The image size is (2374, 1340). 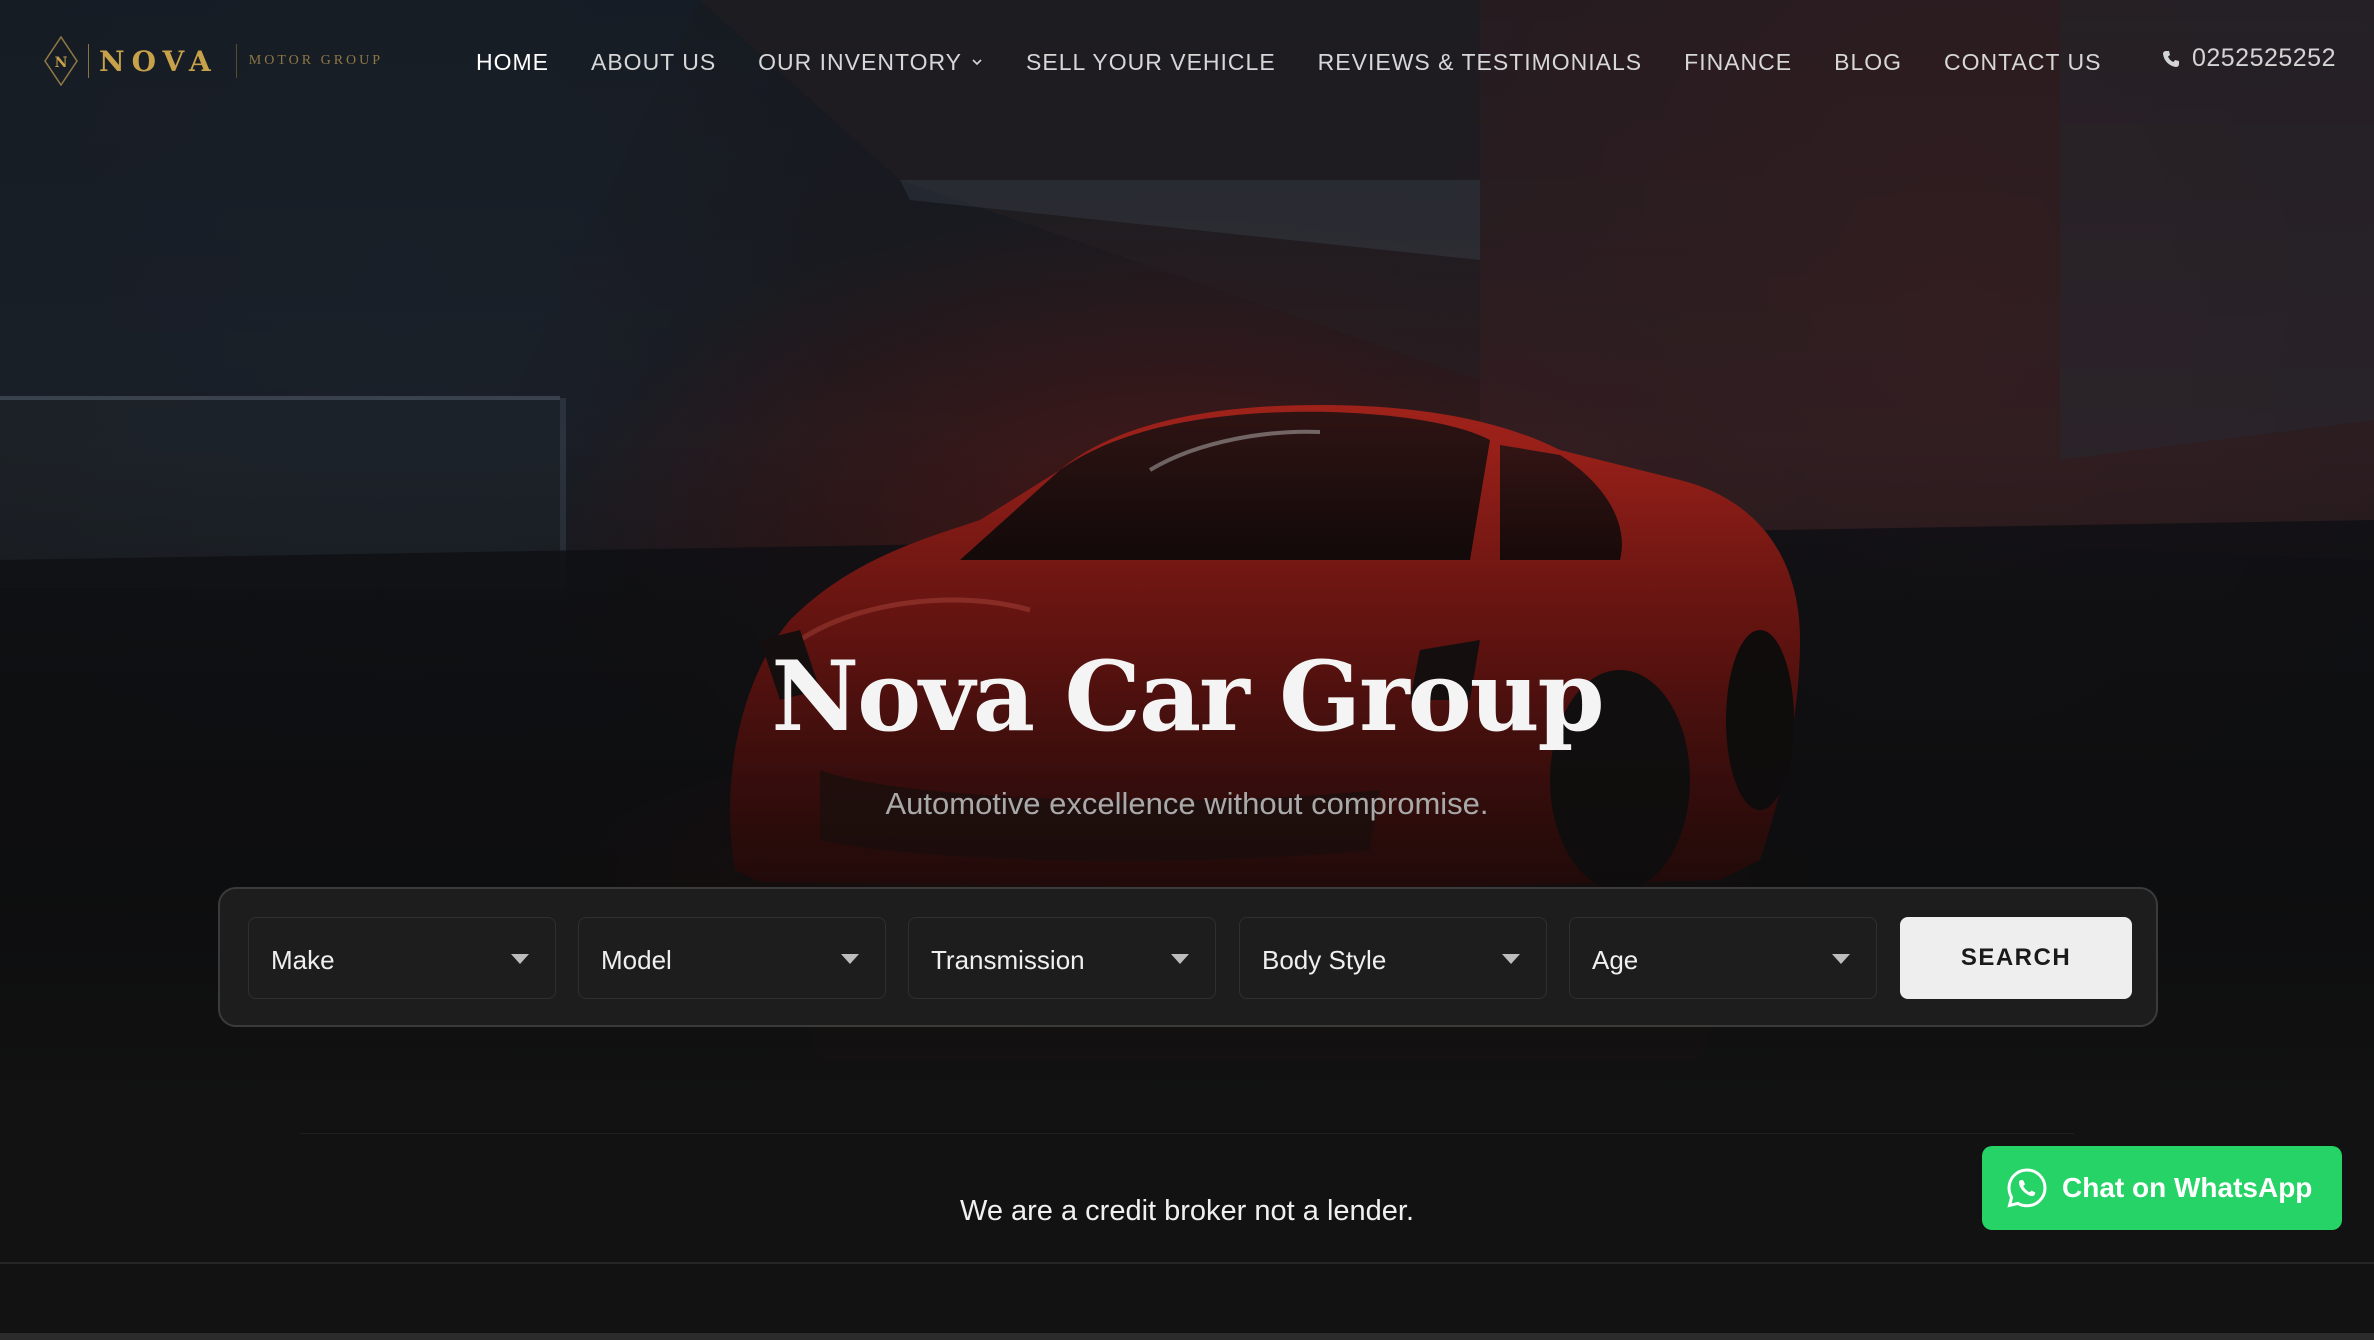 What do you see at coordinates (2170, 58) in the screenshot?
I see `phone-icon` at bounding box center [2170, 58].